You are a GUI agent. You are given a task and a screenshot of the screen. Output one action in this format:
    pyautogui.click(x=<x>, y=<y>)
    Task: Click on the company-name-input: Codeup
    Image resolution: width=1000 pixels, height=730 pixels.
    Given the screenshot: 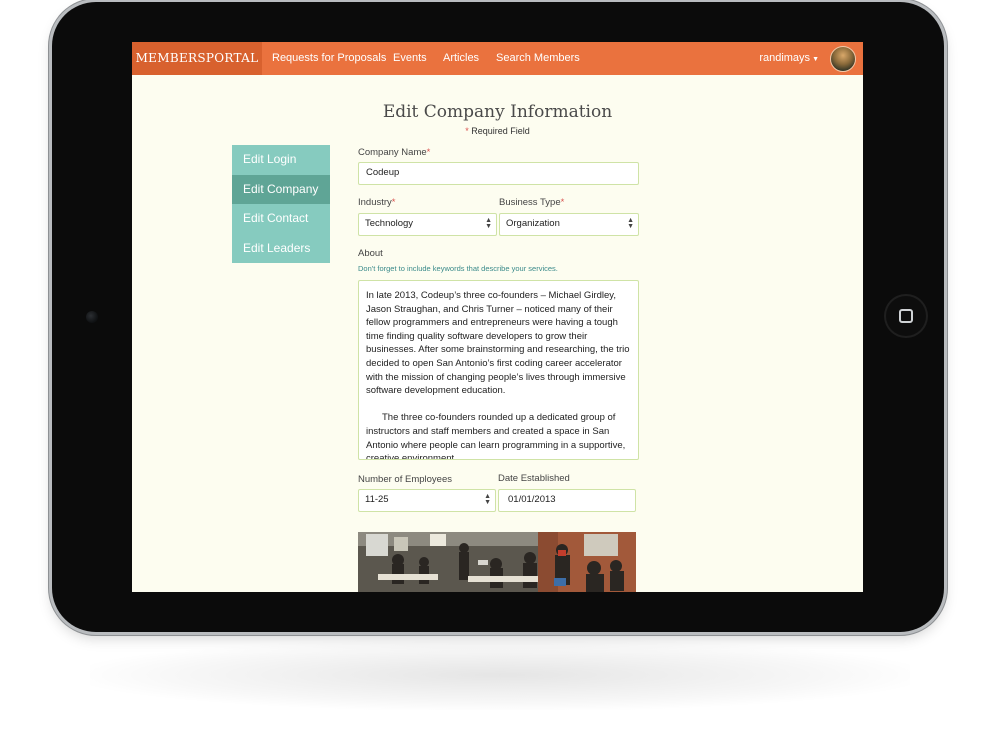 What is the action you would take?
    pyautogui.click(x=498, y=173)
    